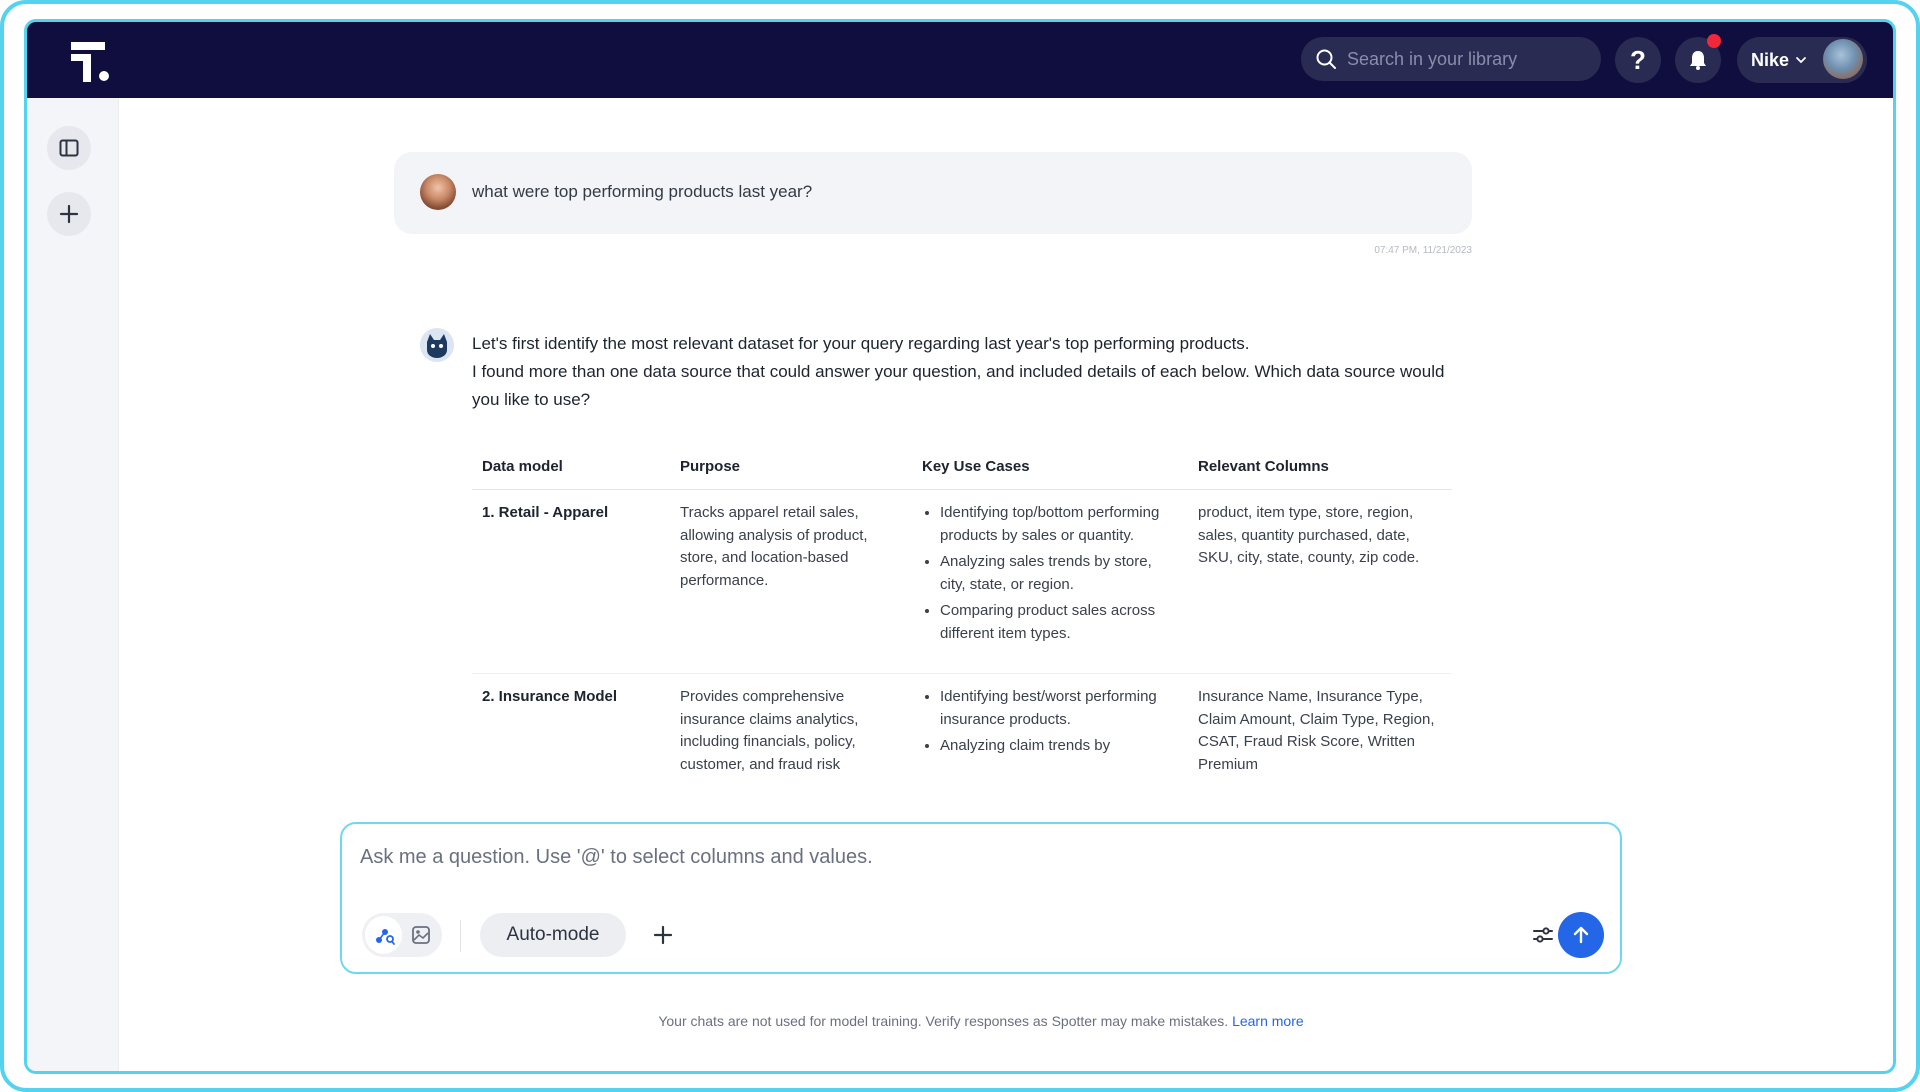  I want to click on table-header: Key Use Cases, so click(1050, 465).